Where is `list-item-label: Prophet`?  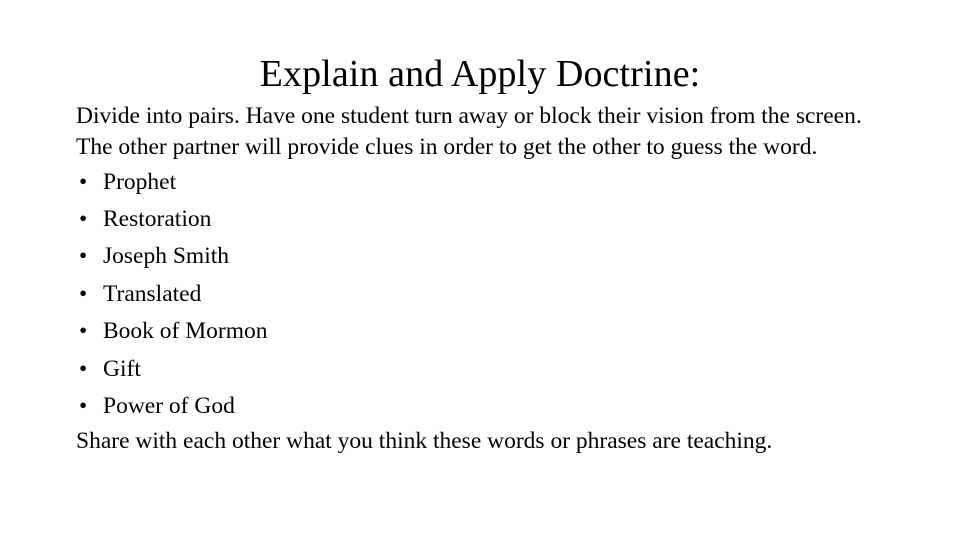 list-item-label: Prophet is located at coordinates (140, 181).